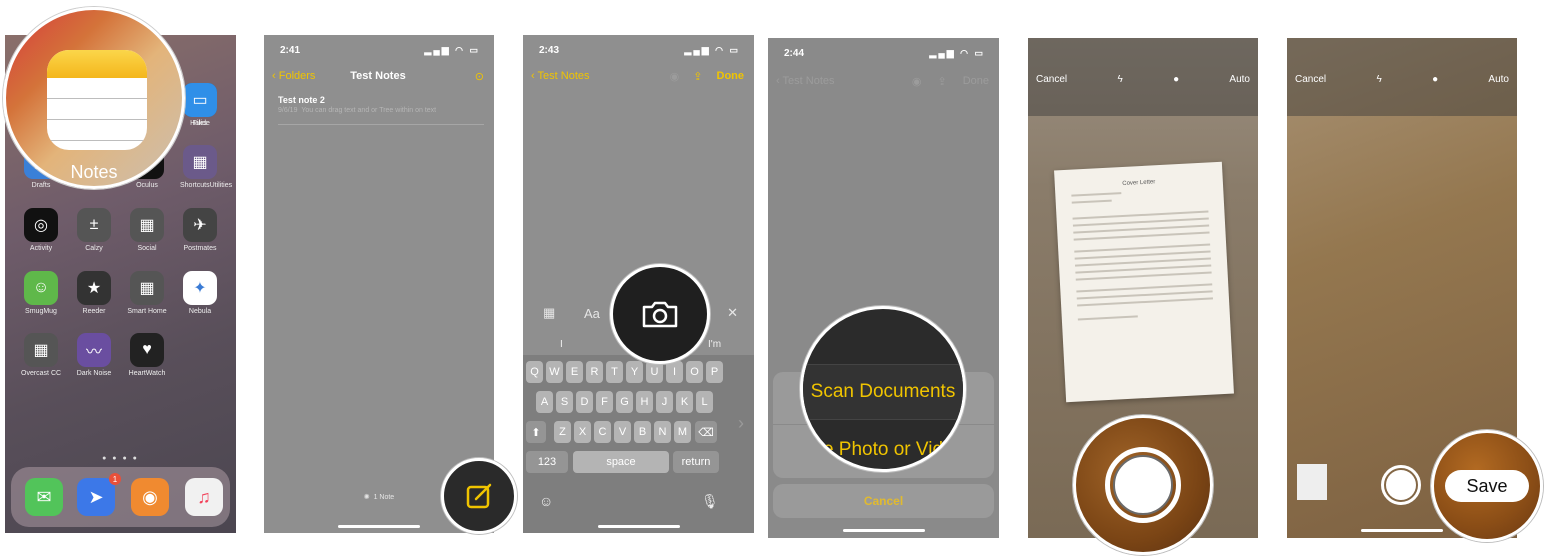 This screenshot has width=1546, height=559. I want to click on key-c: C, so click(602, 432).